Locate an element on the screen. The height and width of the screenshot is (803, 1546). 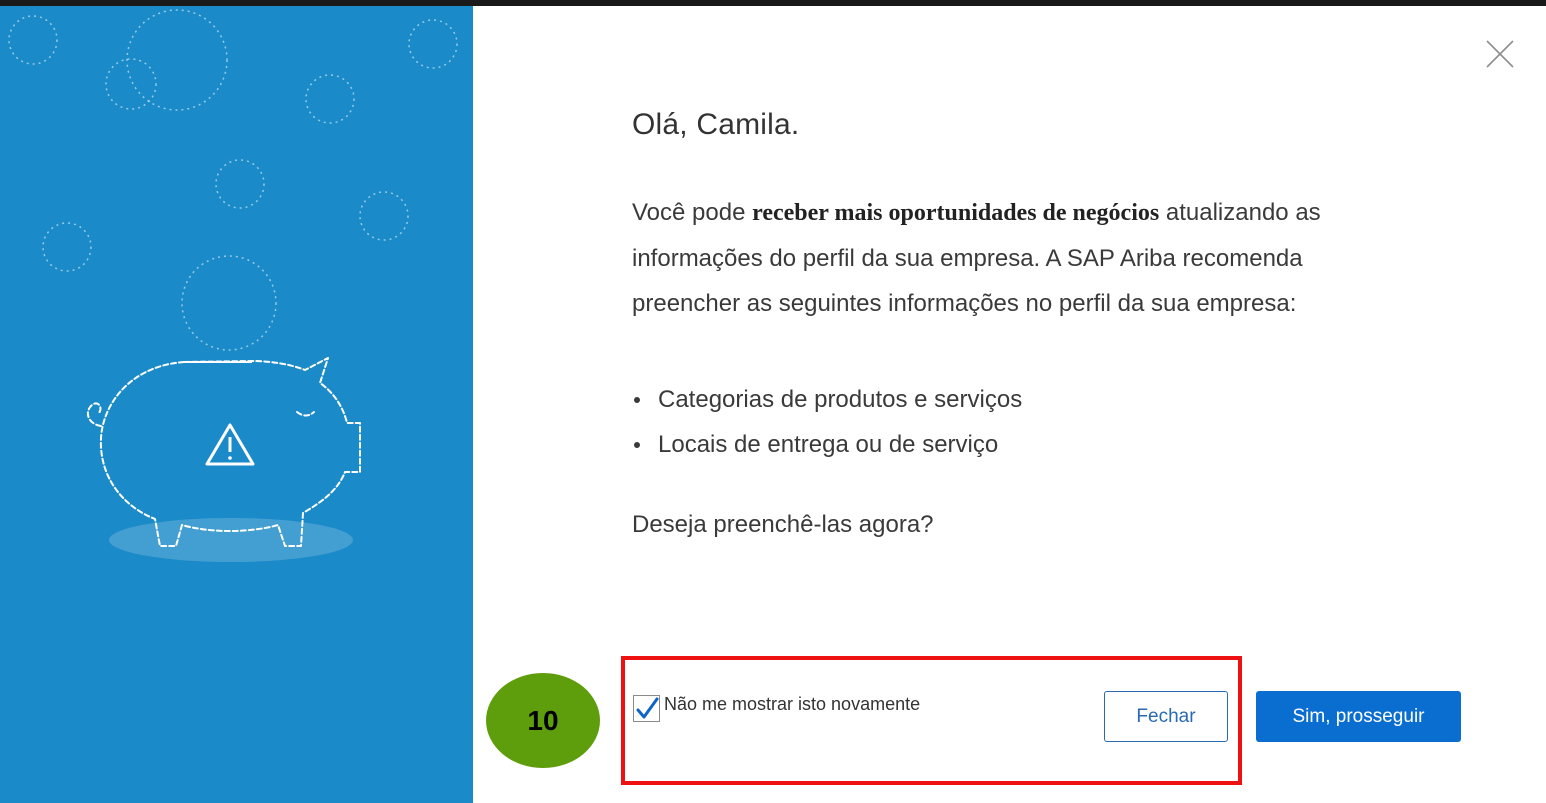
dont-show-again-option: Não me mostrar isto novamente is located at coordinates (777, 708).